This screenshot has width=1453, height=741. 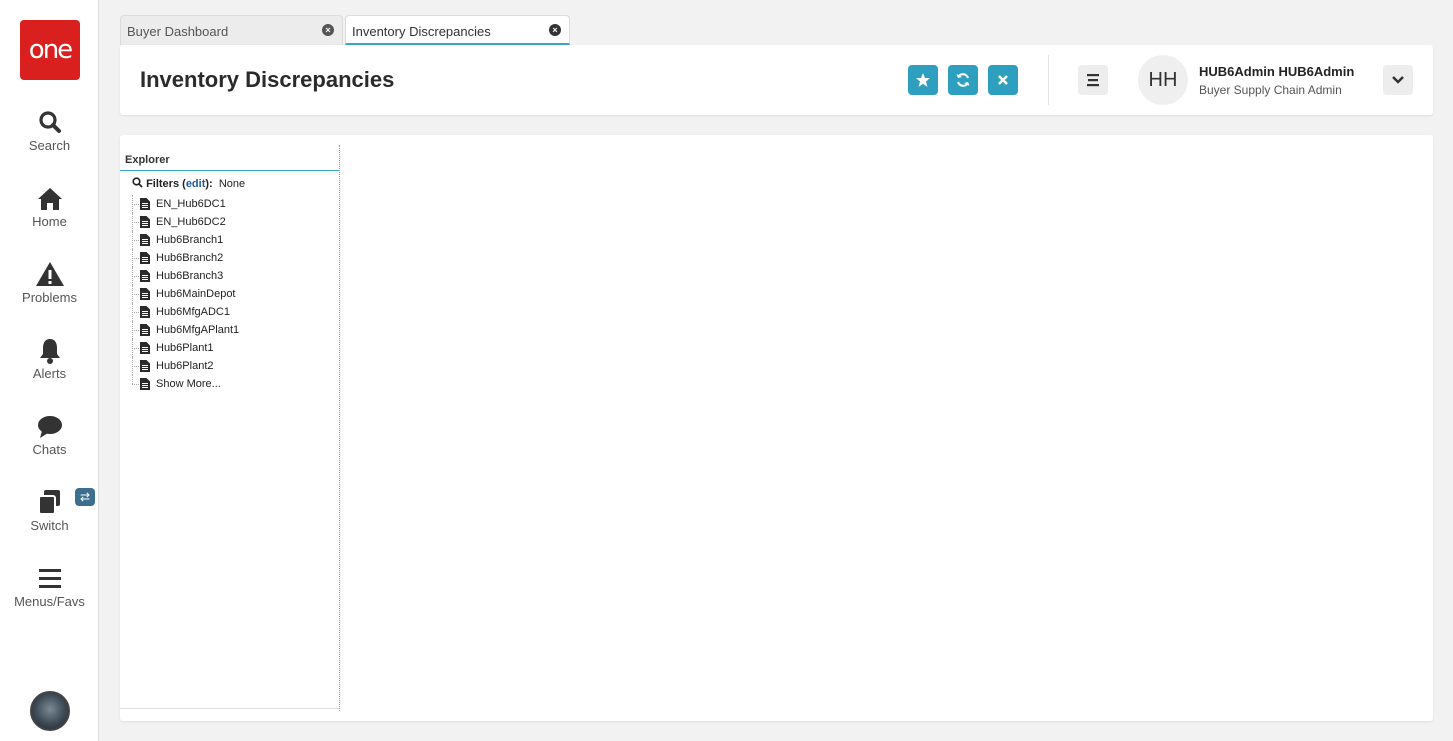 I want to click on tree-item-label: Hub6MainDepot, so click(x=196, y=294).